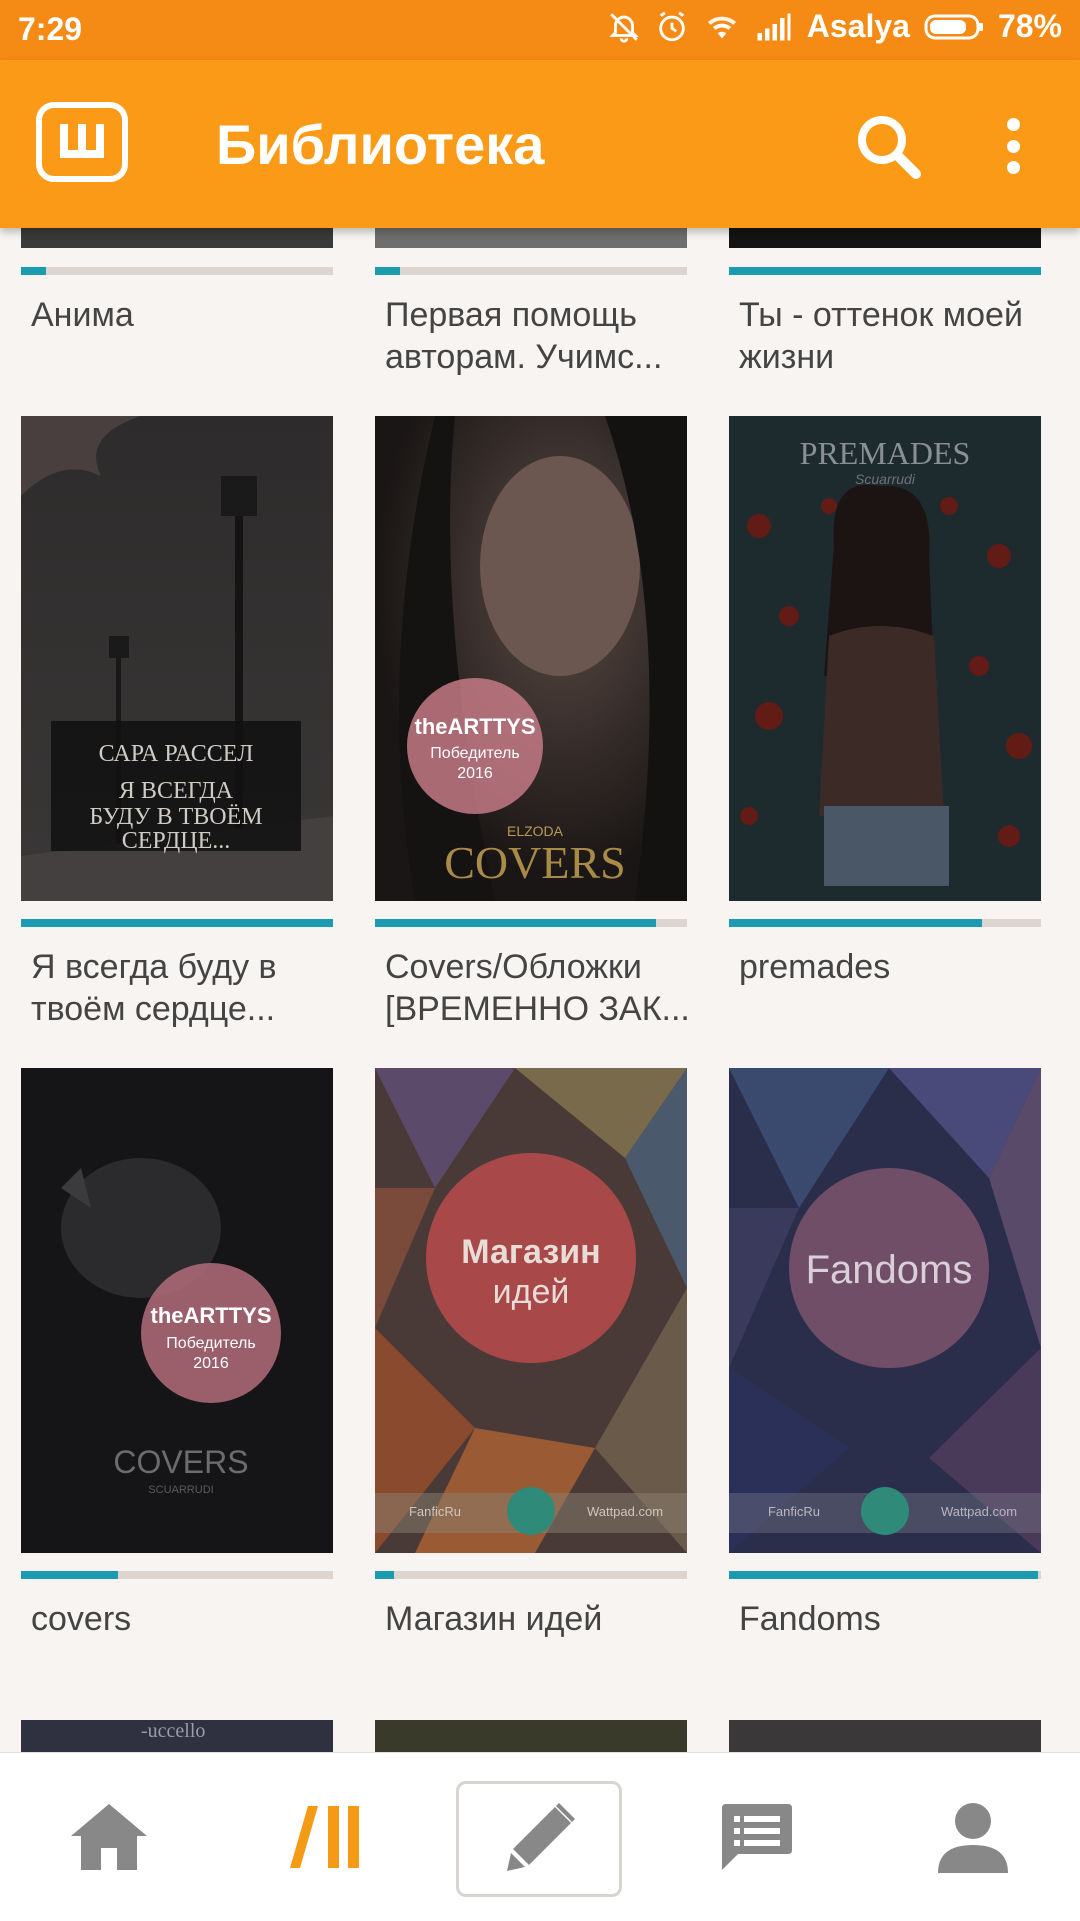  Describe the element at coordinates (722, 27) in the screenshot. I see `wifi-icon` at that location.